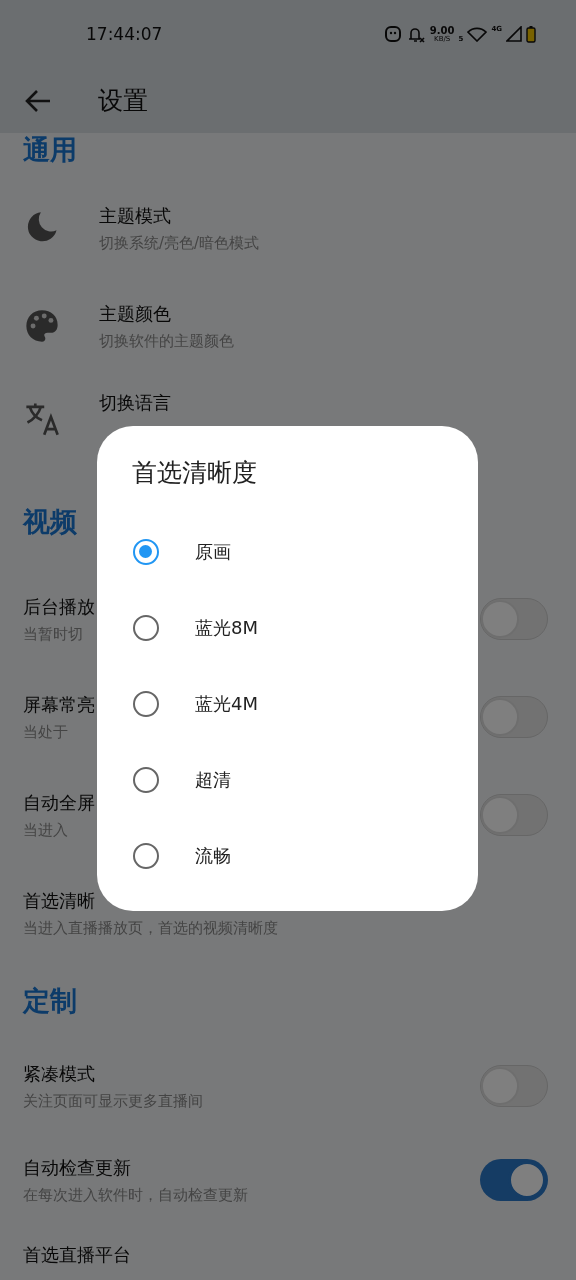 The image size is (576, 1280). I want to click on network-speed: 9.00, so click(442, 30).